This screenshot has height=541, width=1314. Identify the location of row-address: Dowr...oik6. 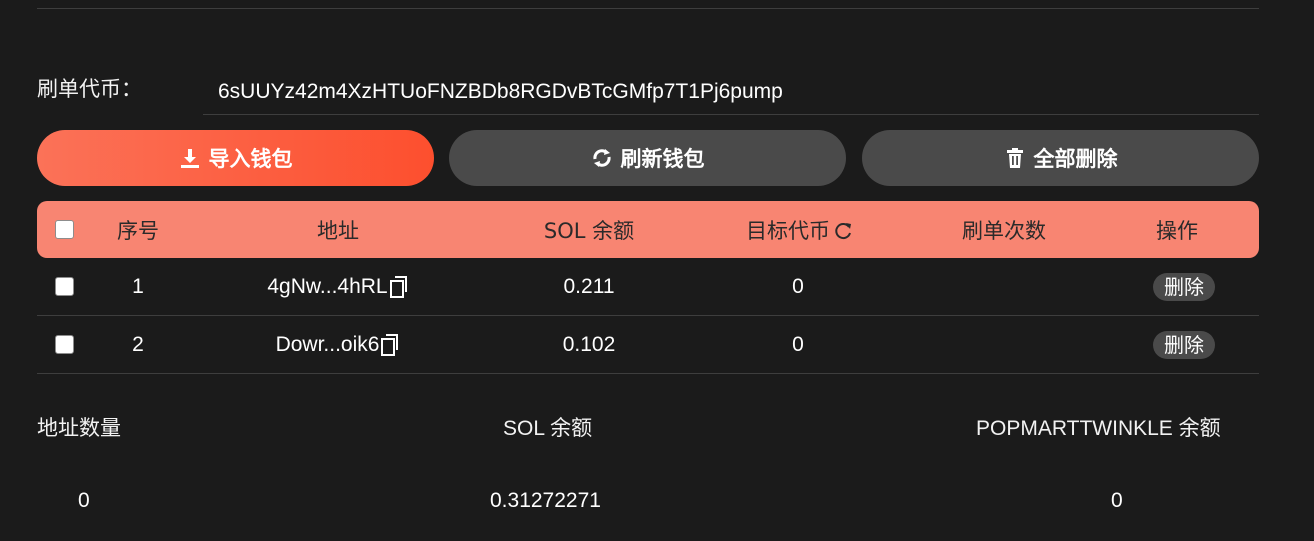
(327, 344).